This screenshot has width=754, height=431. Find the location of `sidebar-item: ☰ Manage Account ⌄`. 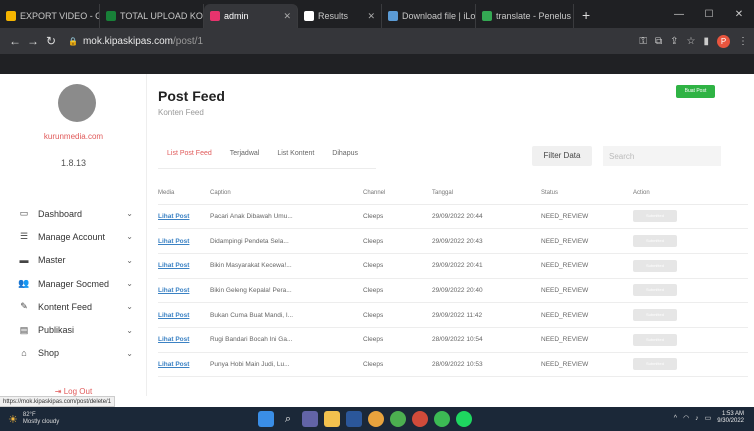

sidebar-item: ☰ Manage Account ⌄ is located at coordinates (73, 236).